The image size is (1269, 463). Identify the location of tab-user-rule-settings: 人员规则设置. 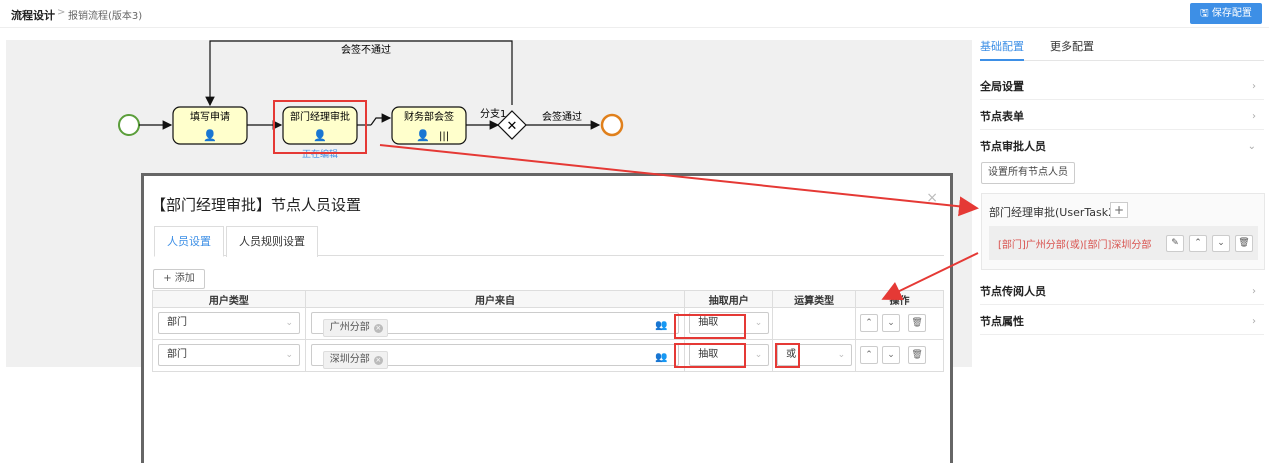
(272, 241).